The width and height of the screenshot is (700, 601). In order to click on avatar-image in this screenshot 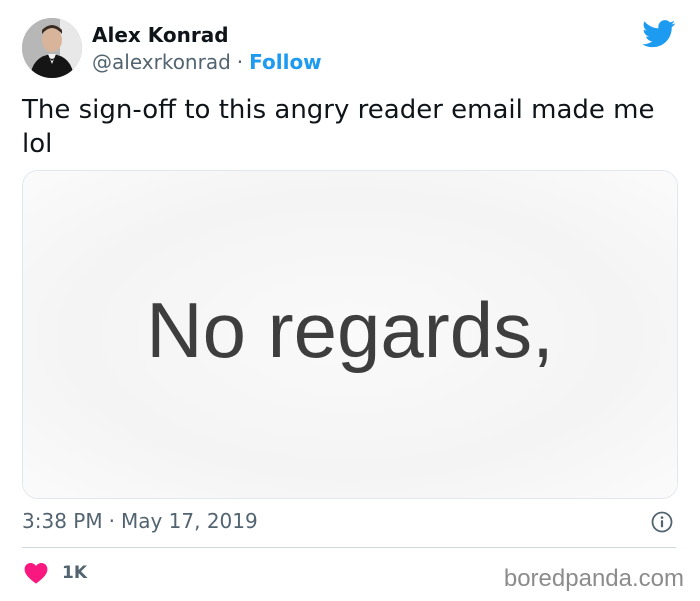, I will do `click(52, 48)`.